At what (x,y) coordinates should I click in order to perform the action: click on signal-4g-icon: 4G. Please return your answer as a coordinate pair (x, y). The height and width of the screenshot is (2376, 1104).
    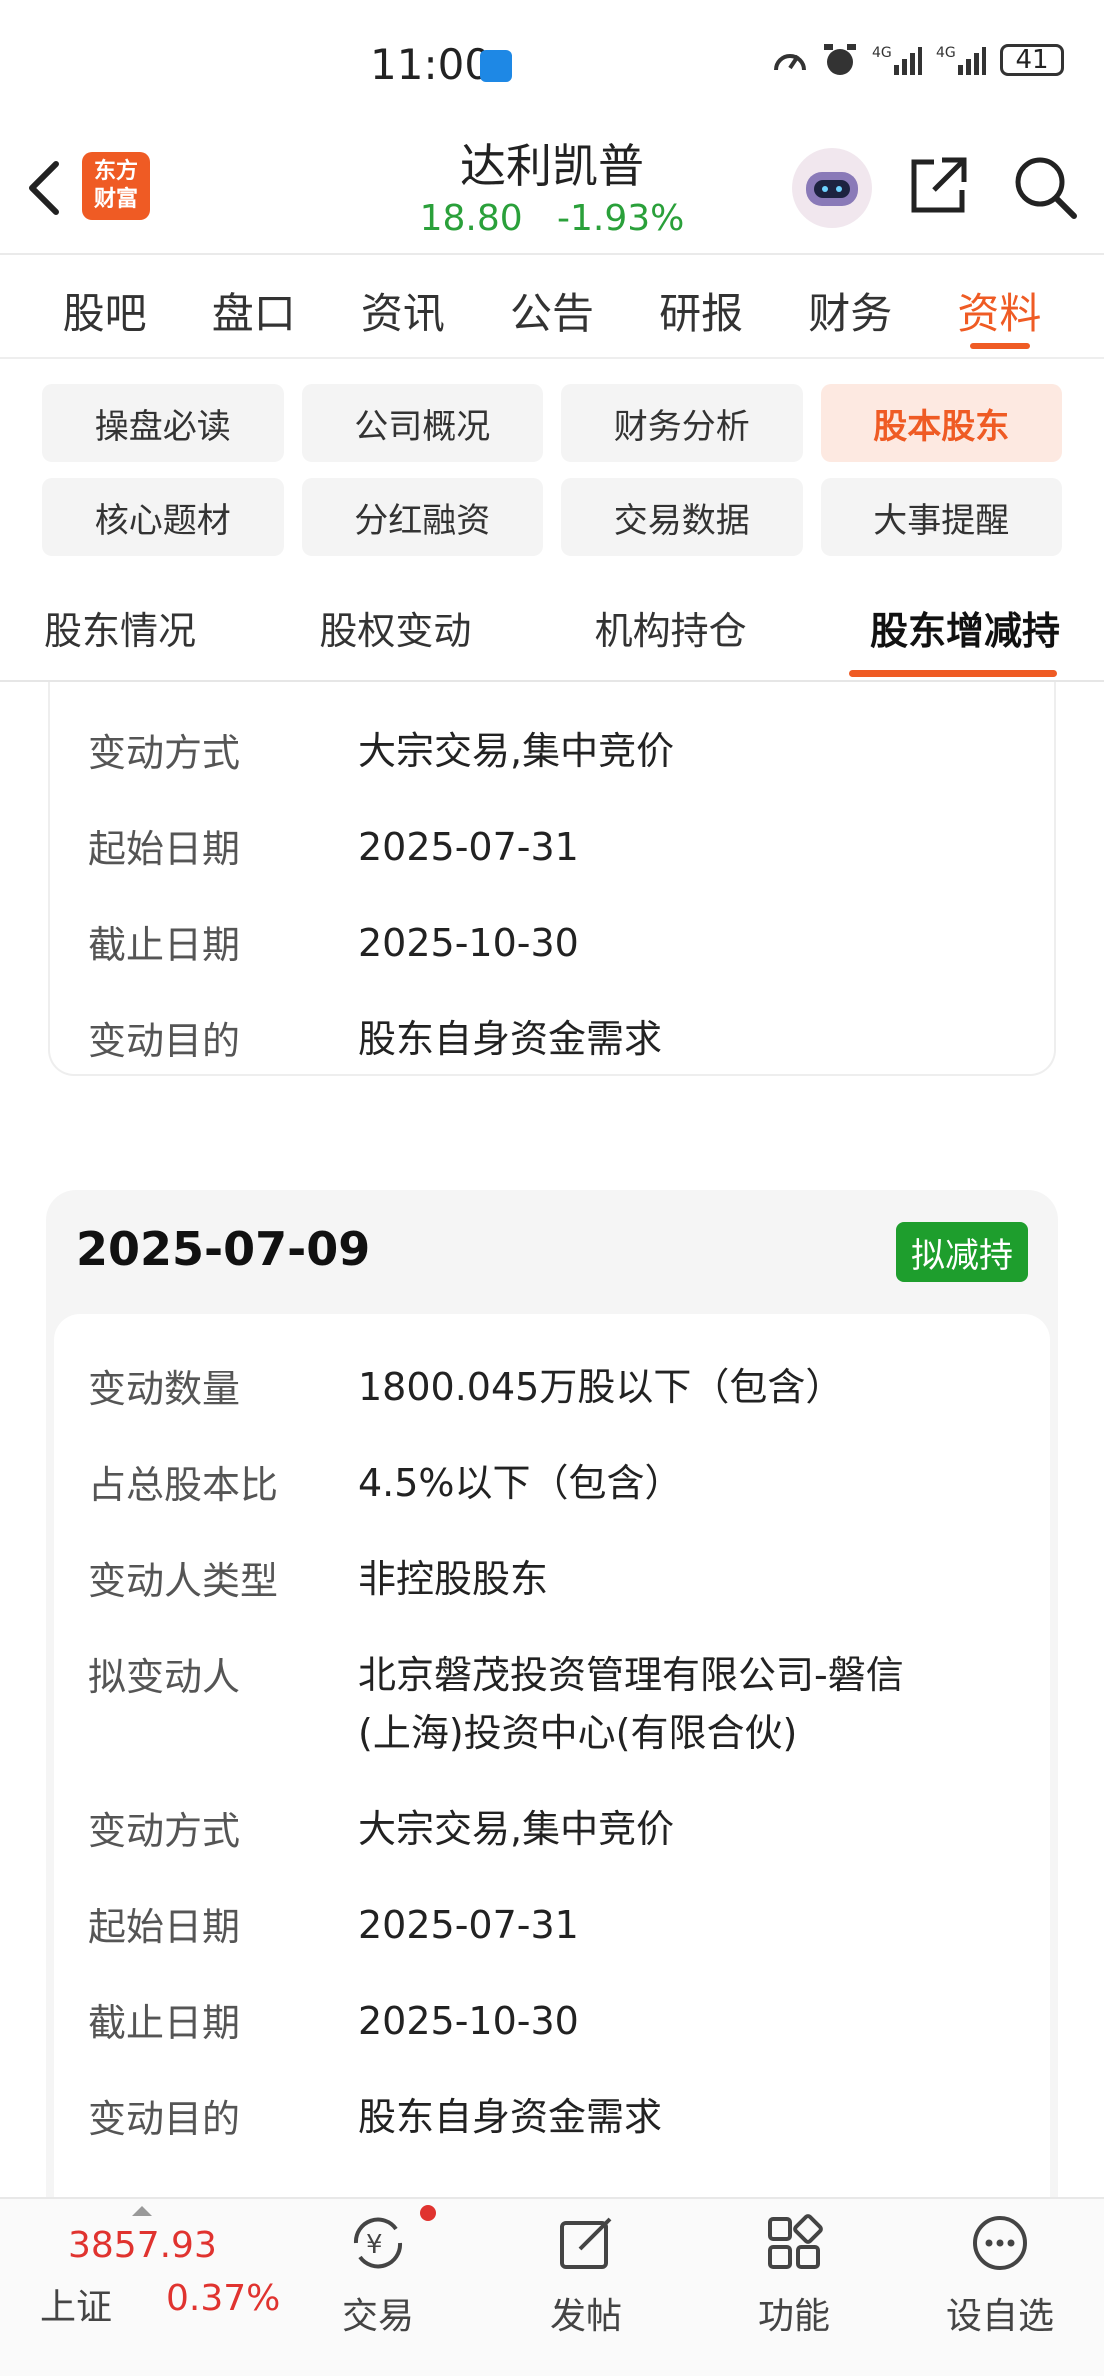
    Looking at the image, I should click on (897, 60).